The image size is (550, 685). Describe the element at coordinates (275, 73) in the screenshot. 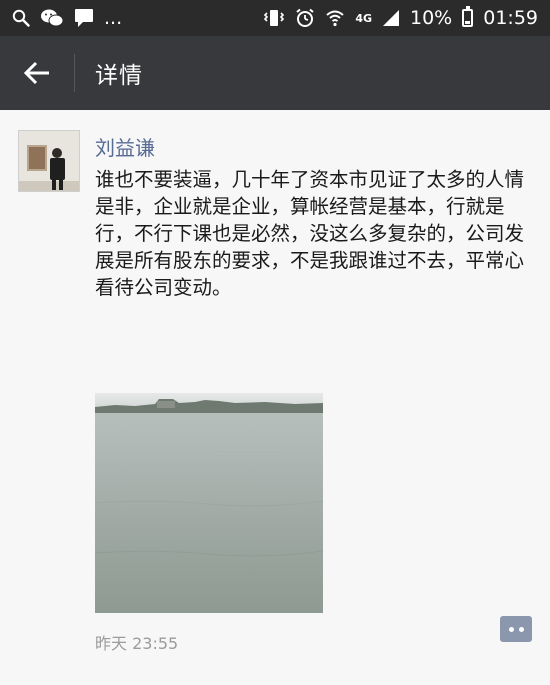

I see `title-bar: 详情` at that location.